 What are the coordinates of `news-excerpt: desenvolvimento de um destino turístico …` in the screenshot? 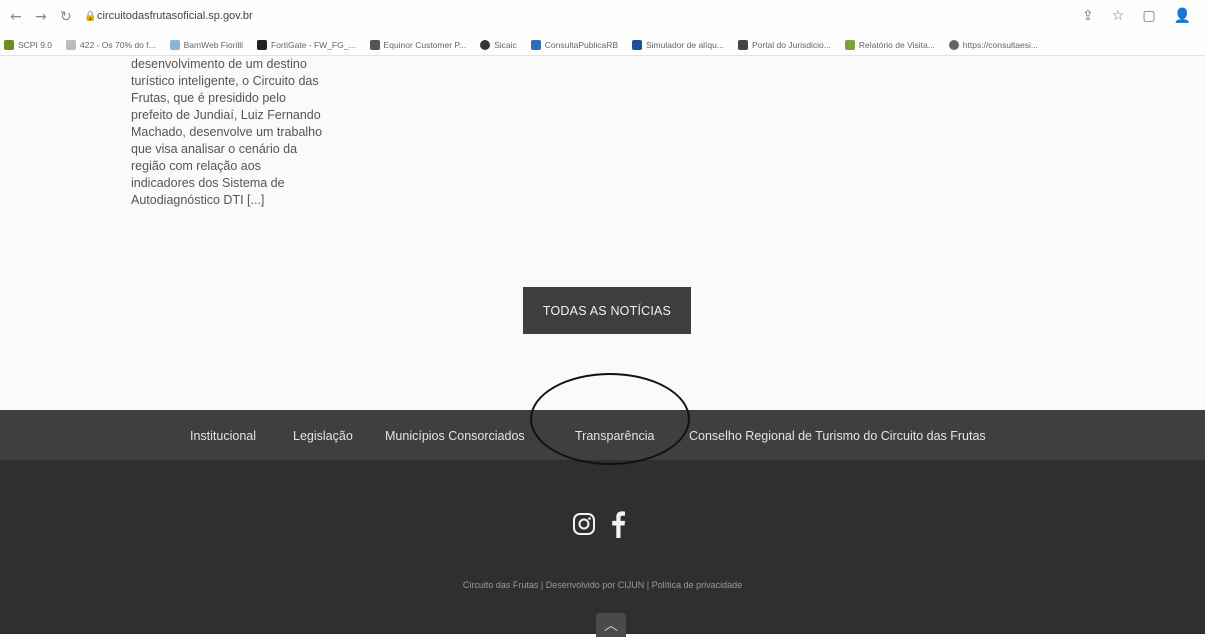 It's located at (241, 132).